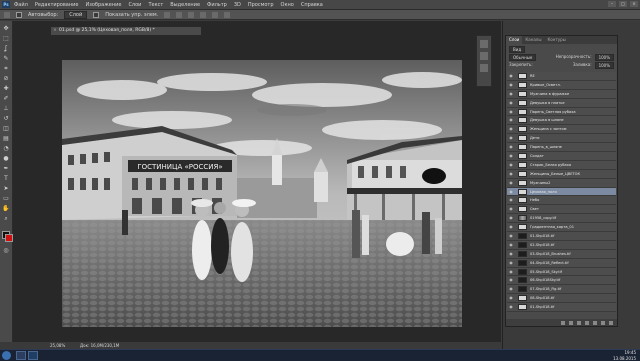 The image size is (640, 361). Describe the element at coordinates (561, 94) in the screenshot. I see `layer-row: ◉Мужчина в фуражке` at that location.